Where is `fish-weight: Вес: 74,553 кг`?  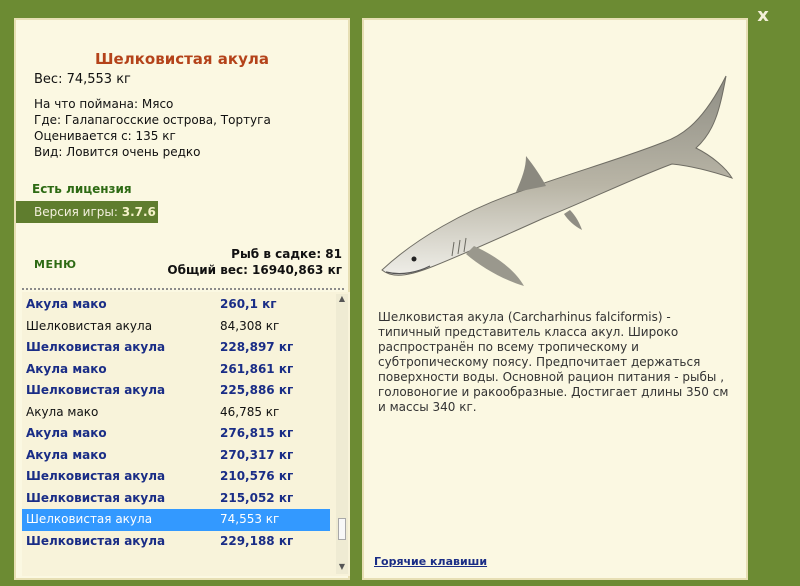
fish-weight: Вес: 74,553 кг is located at coordinates (82, 79).